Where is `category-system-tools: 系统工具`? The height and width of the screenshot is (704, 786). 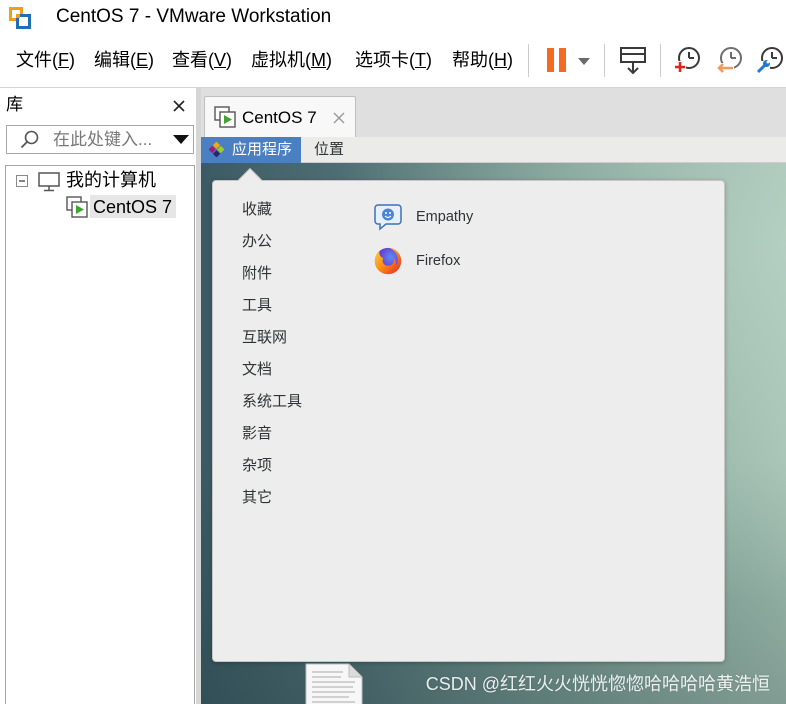
category-system-tools: 系统工具 is located at coordinates (272, 402).